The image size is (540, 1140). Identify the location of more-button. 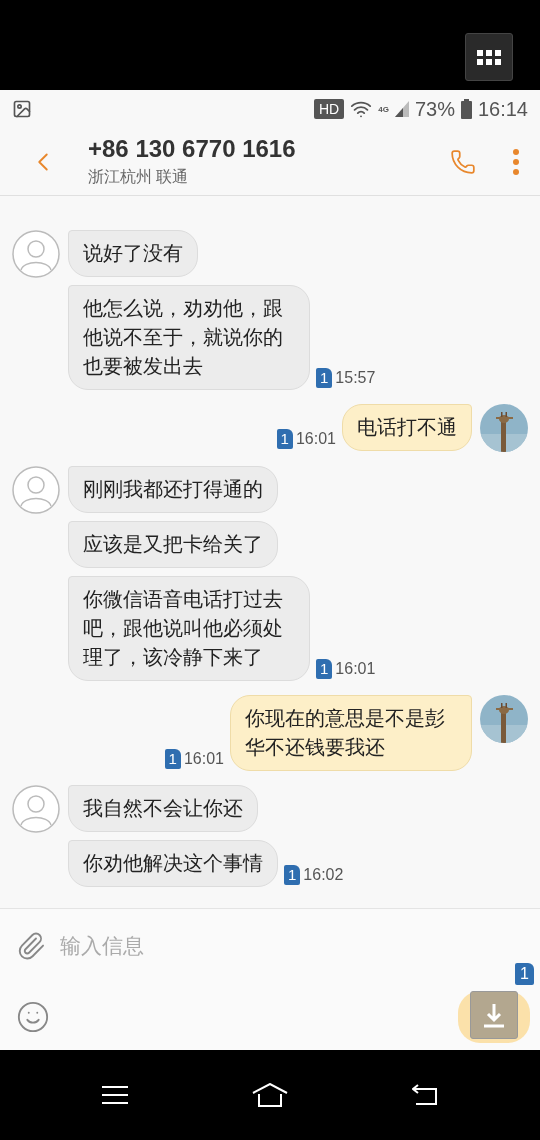
(516, 161).